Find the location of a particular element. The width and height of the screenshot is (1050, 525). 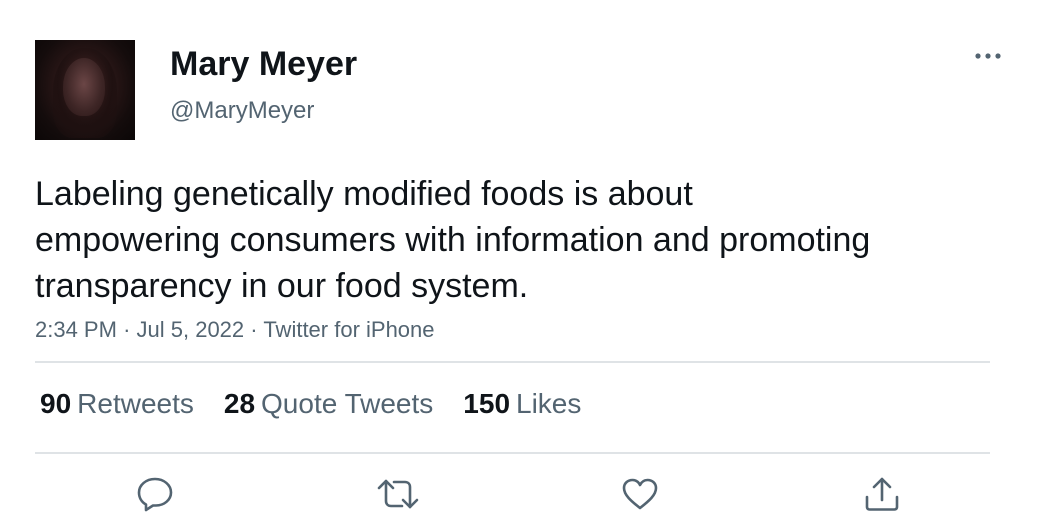

likes-stat: 150 Likes is located at coordinates (522, 404).